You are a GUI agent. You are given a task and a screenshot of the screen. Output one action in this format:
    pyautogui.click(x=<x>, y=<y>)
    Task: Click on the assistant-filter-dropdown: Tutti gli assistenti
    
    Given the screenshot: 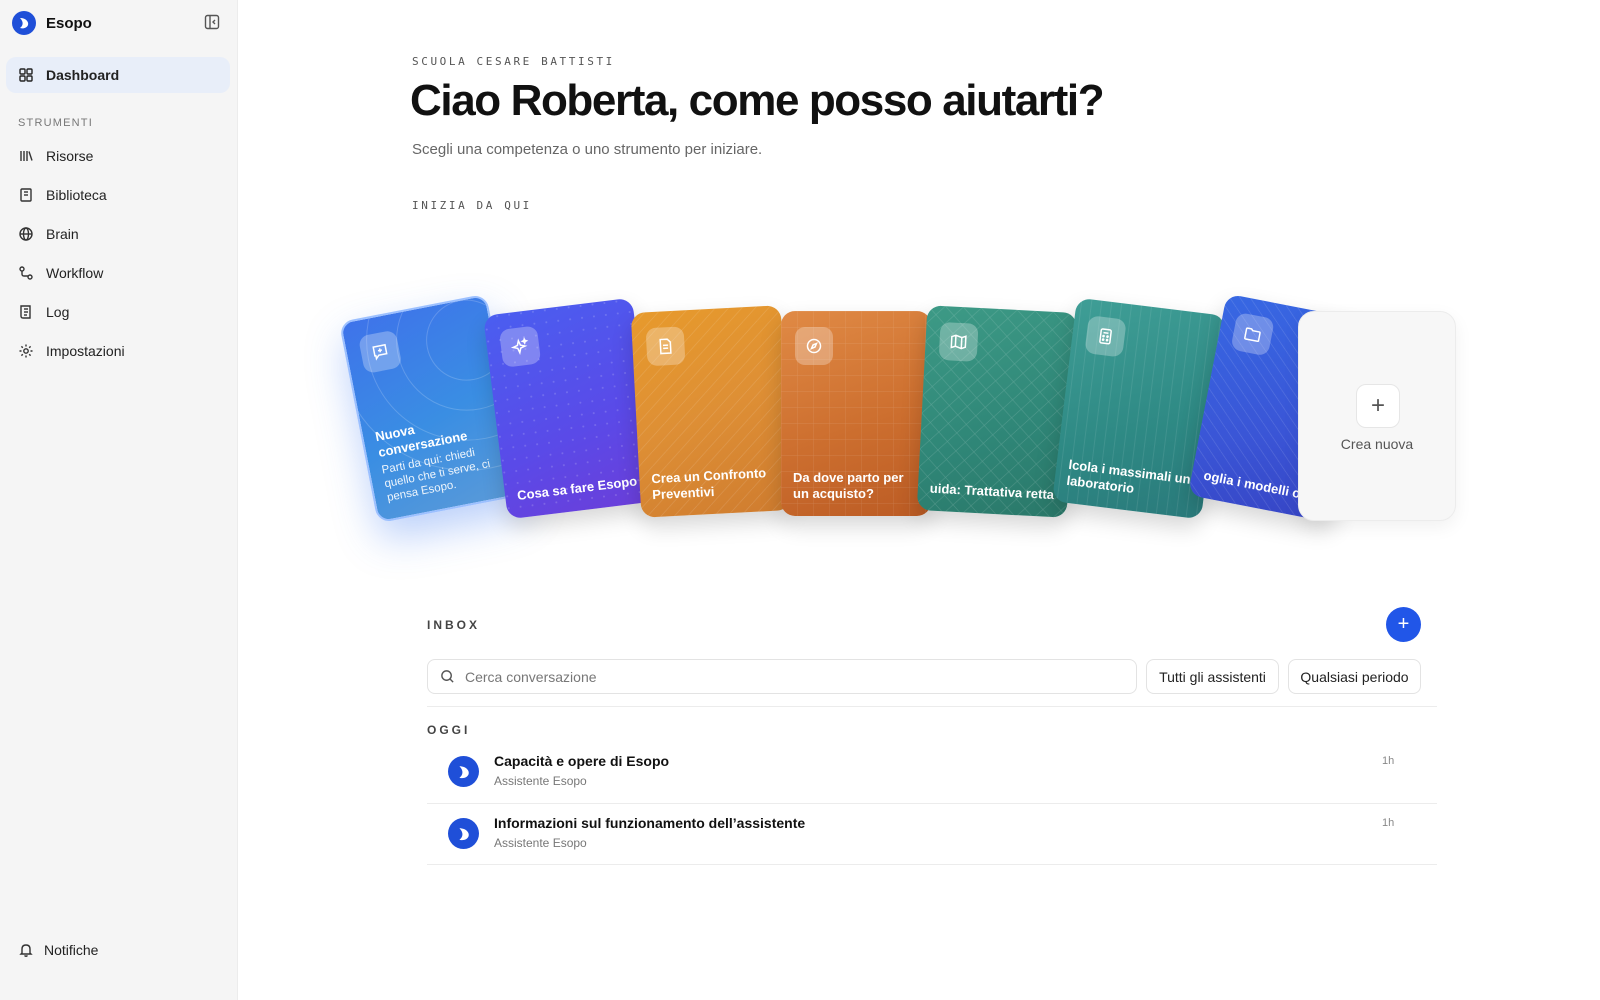 What is the action you would take?
    pyautogui.click(x=1212, y=676)
    